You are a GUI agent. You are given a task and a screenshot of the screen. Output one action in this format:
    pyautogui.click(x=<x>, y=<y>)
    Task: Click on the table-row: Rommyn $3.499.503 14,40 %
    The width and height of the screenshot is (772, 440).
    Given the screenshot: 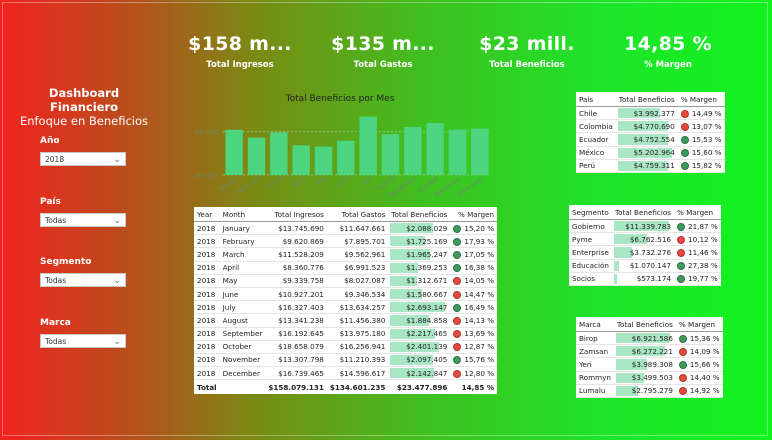 What is the action you would take?
    pyautogui.click(x=649, y=378)
    